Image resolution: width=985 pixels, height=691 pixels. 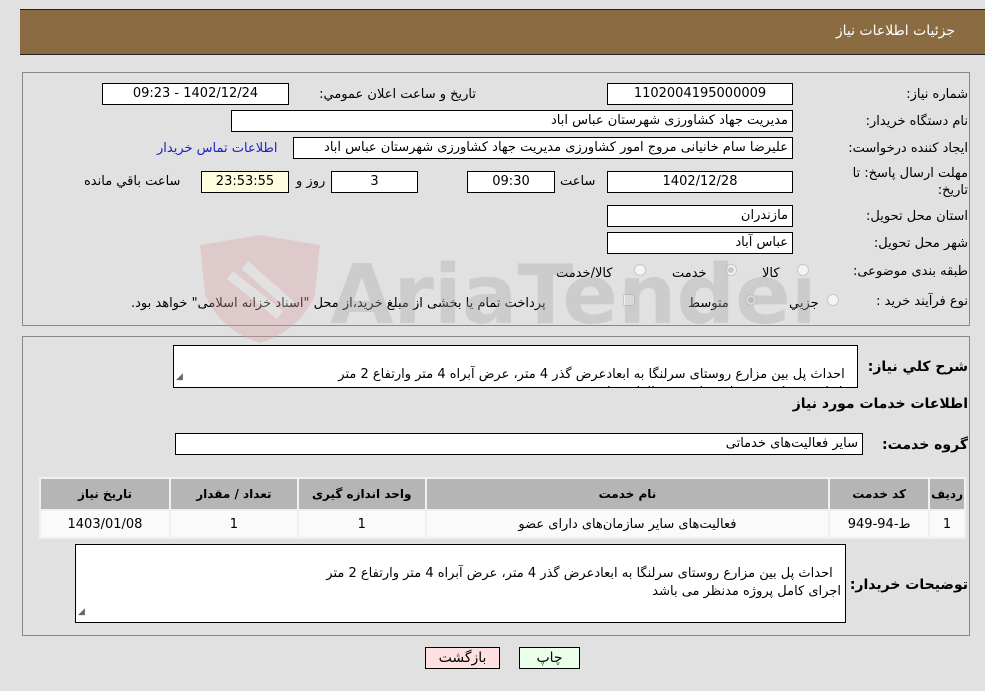 I want to click on col-row-number: رديف, so click(x=947, y=494).